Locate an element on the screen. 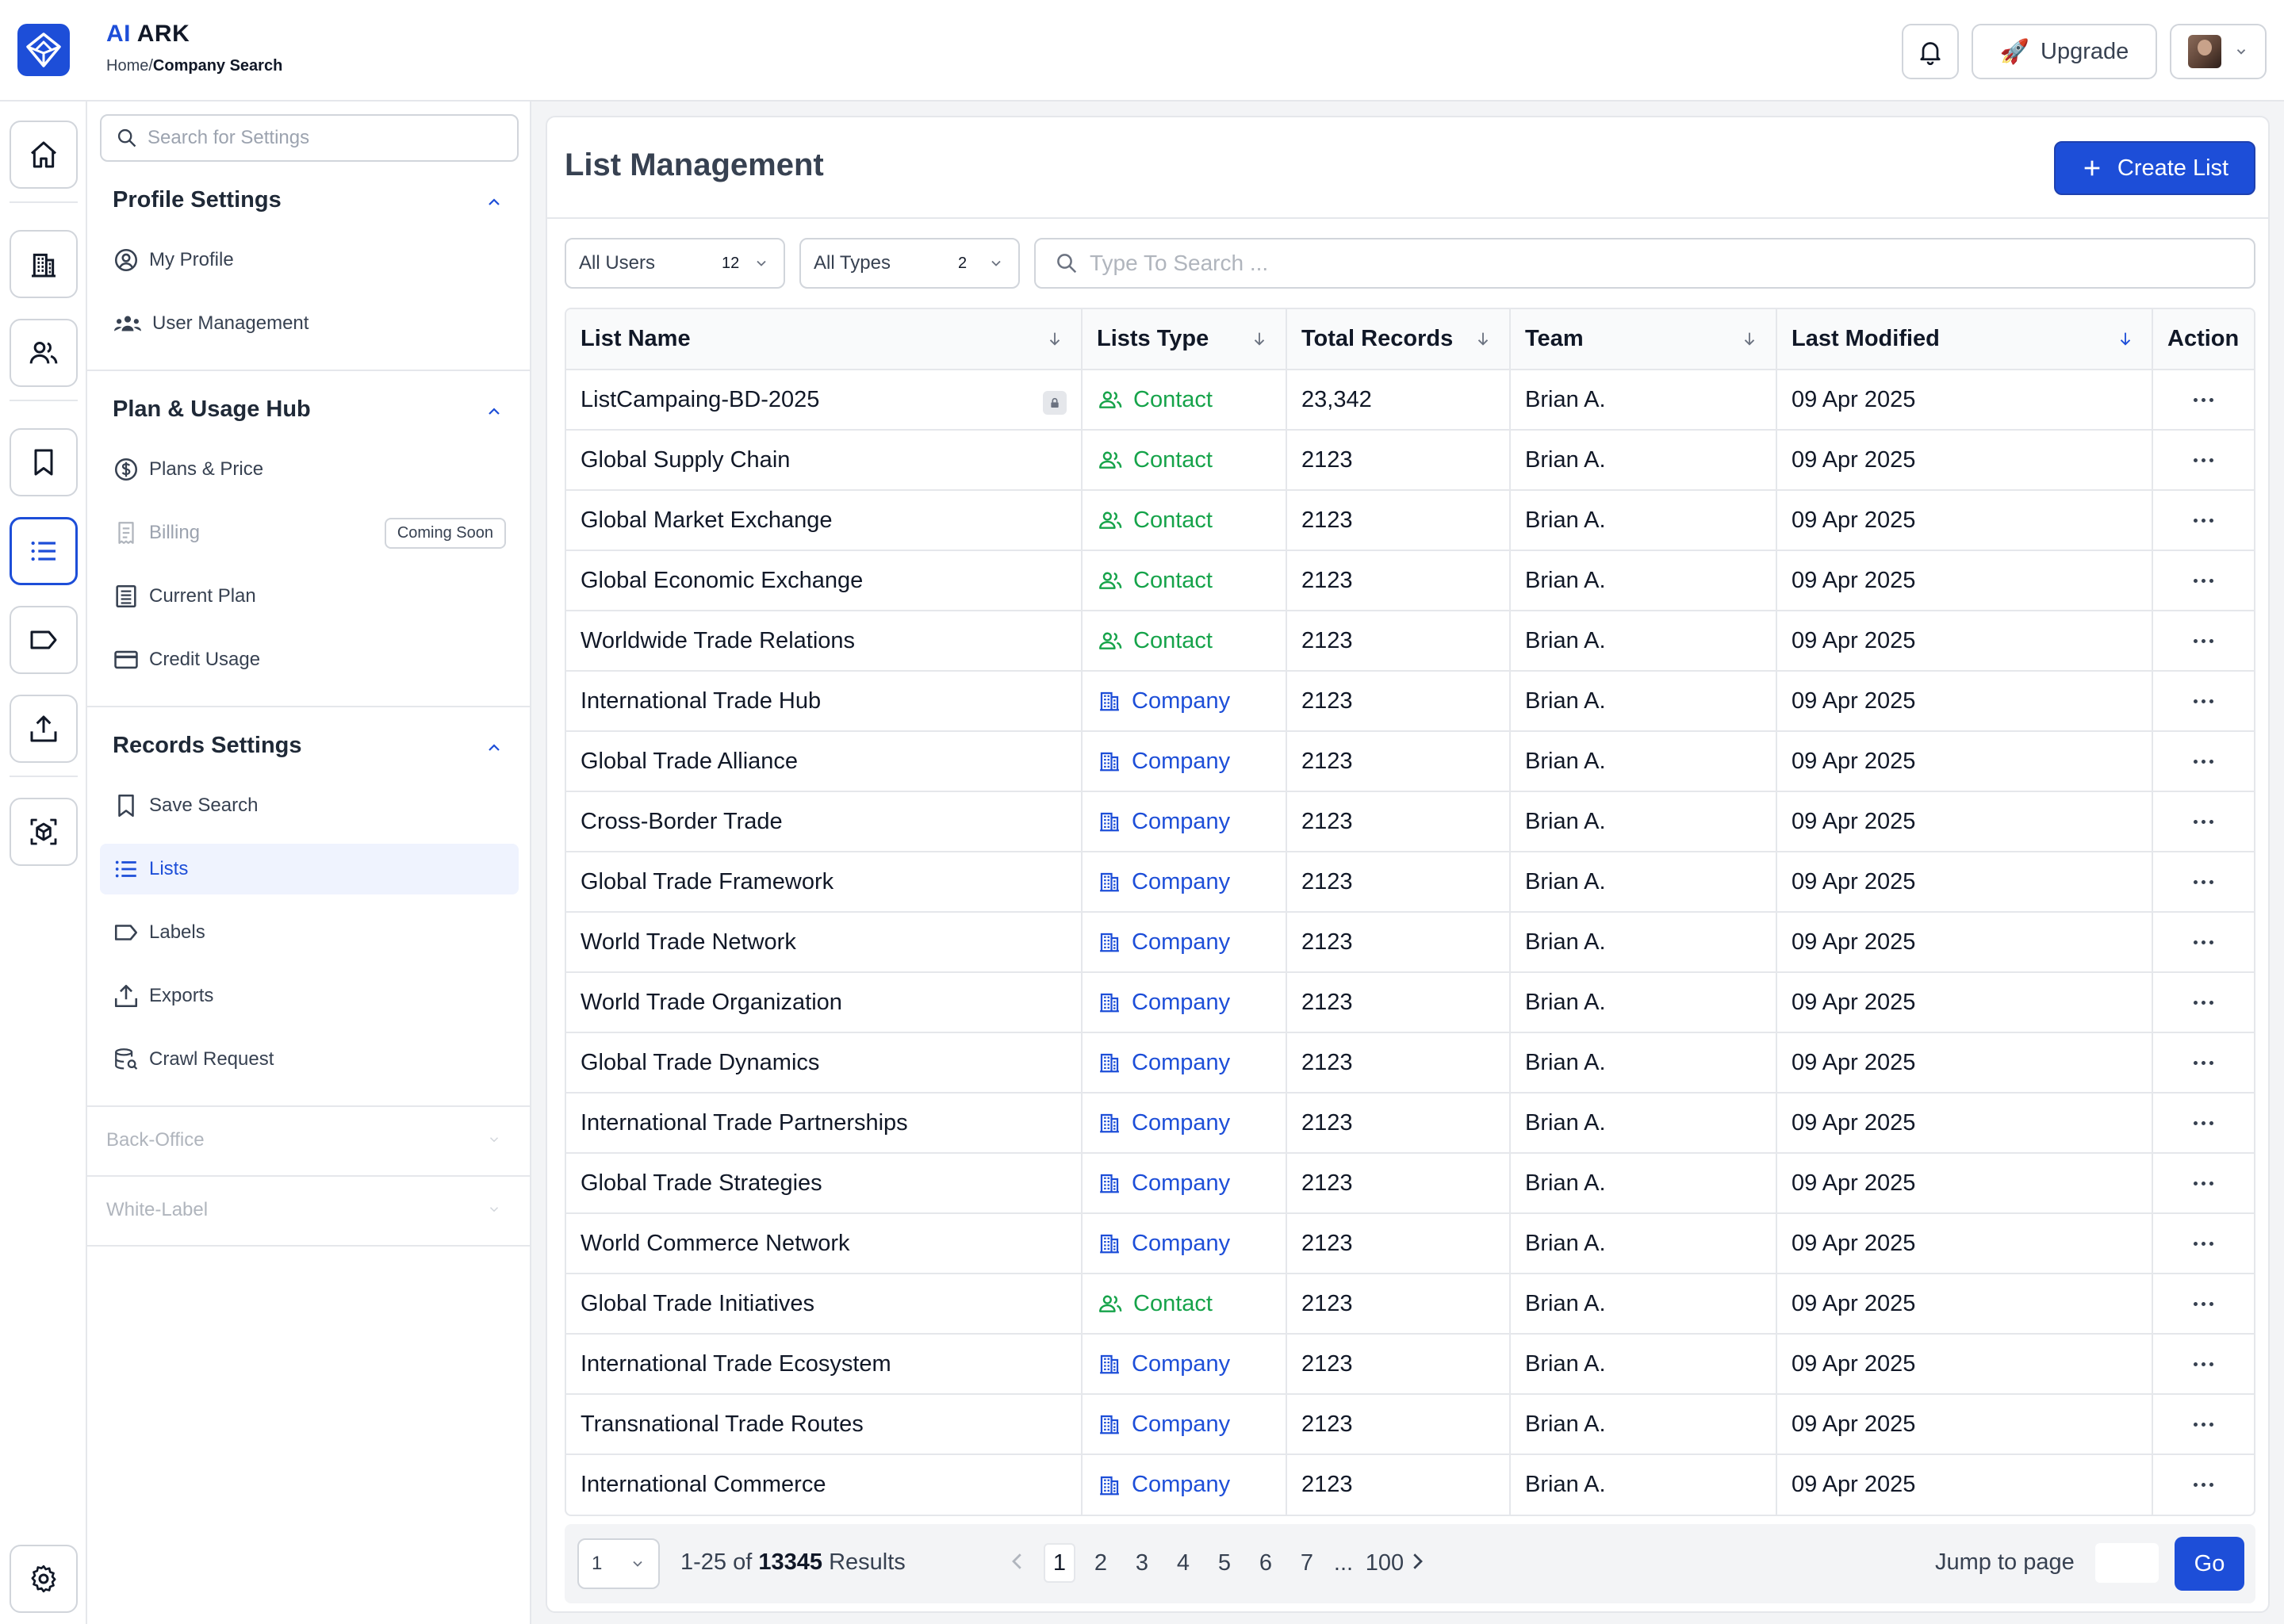 This screenshot has width=2284, height=1624. list-search-box is located at coordinates (1644, 263).